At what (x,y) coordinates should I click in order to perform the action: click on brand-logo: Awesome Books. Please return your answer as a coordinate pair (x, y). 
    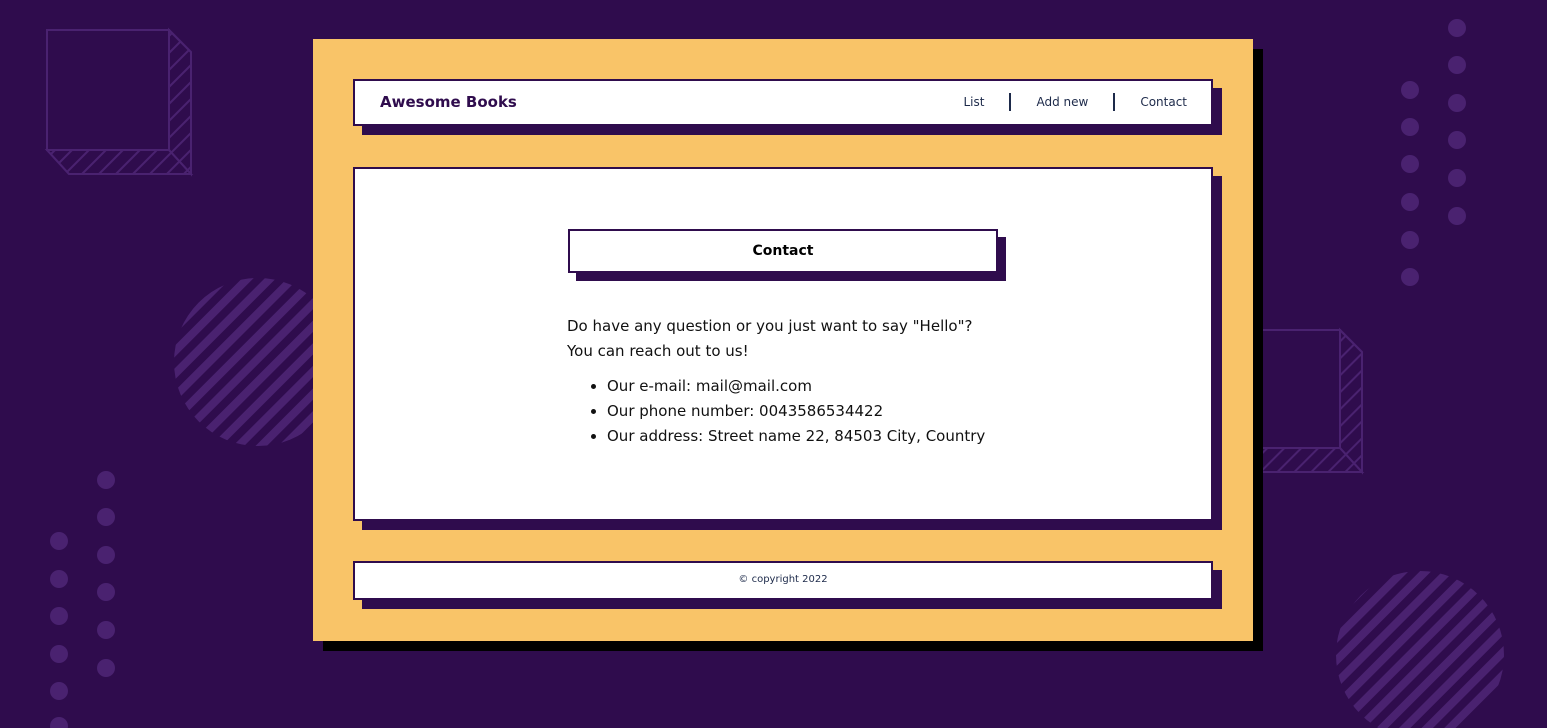
    Looking at the image, I should click on (448, 102).